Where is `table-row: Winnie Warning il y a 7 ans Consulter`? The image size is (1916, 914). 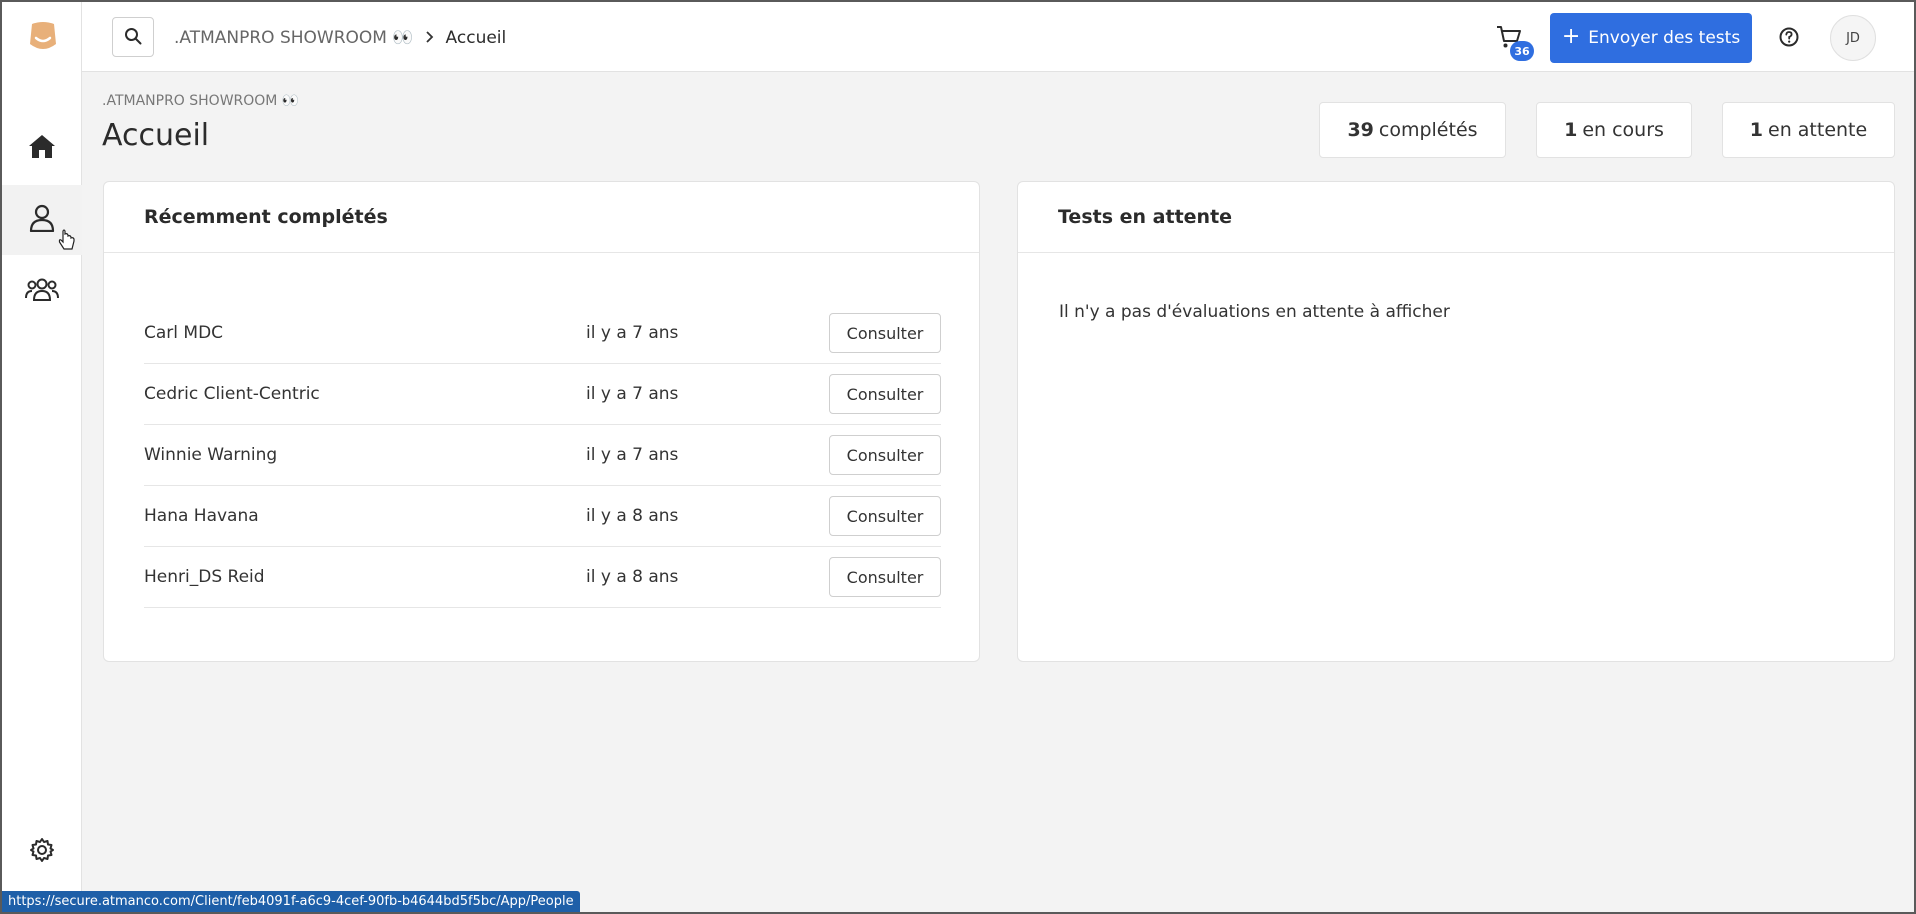
table-row: Winnie Warning il y a 7 ans Consulter is located at coordinates (542, 455).